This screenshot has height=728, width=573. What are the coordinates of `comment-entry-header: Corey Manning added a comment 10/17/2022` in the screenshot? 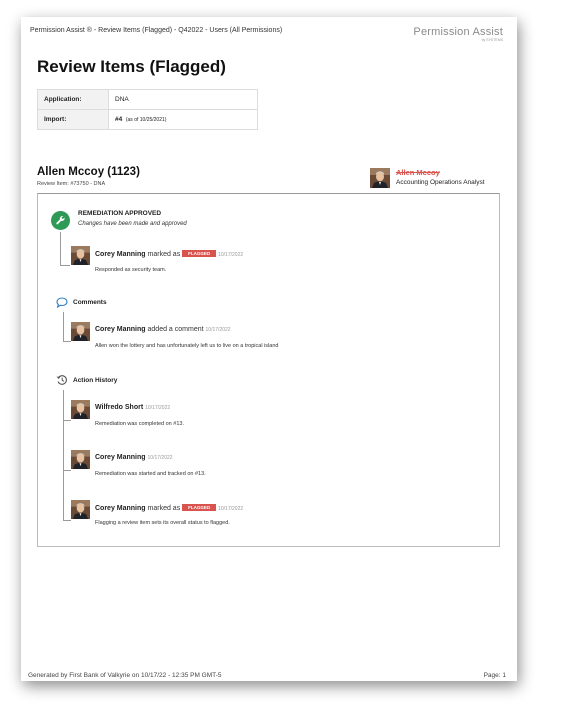 It's located at (163, 329).